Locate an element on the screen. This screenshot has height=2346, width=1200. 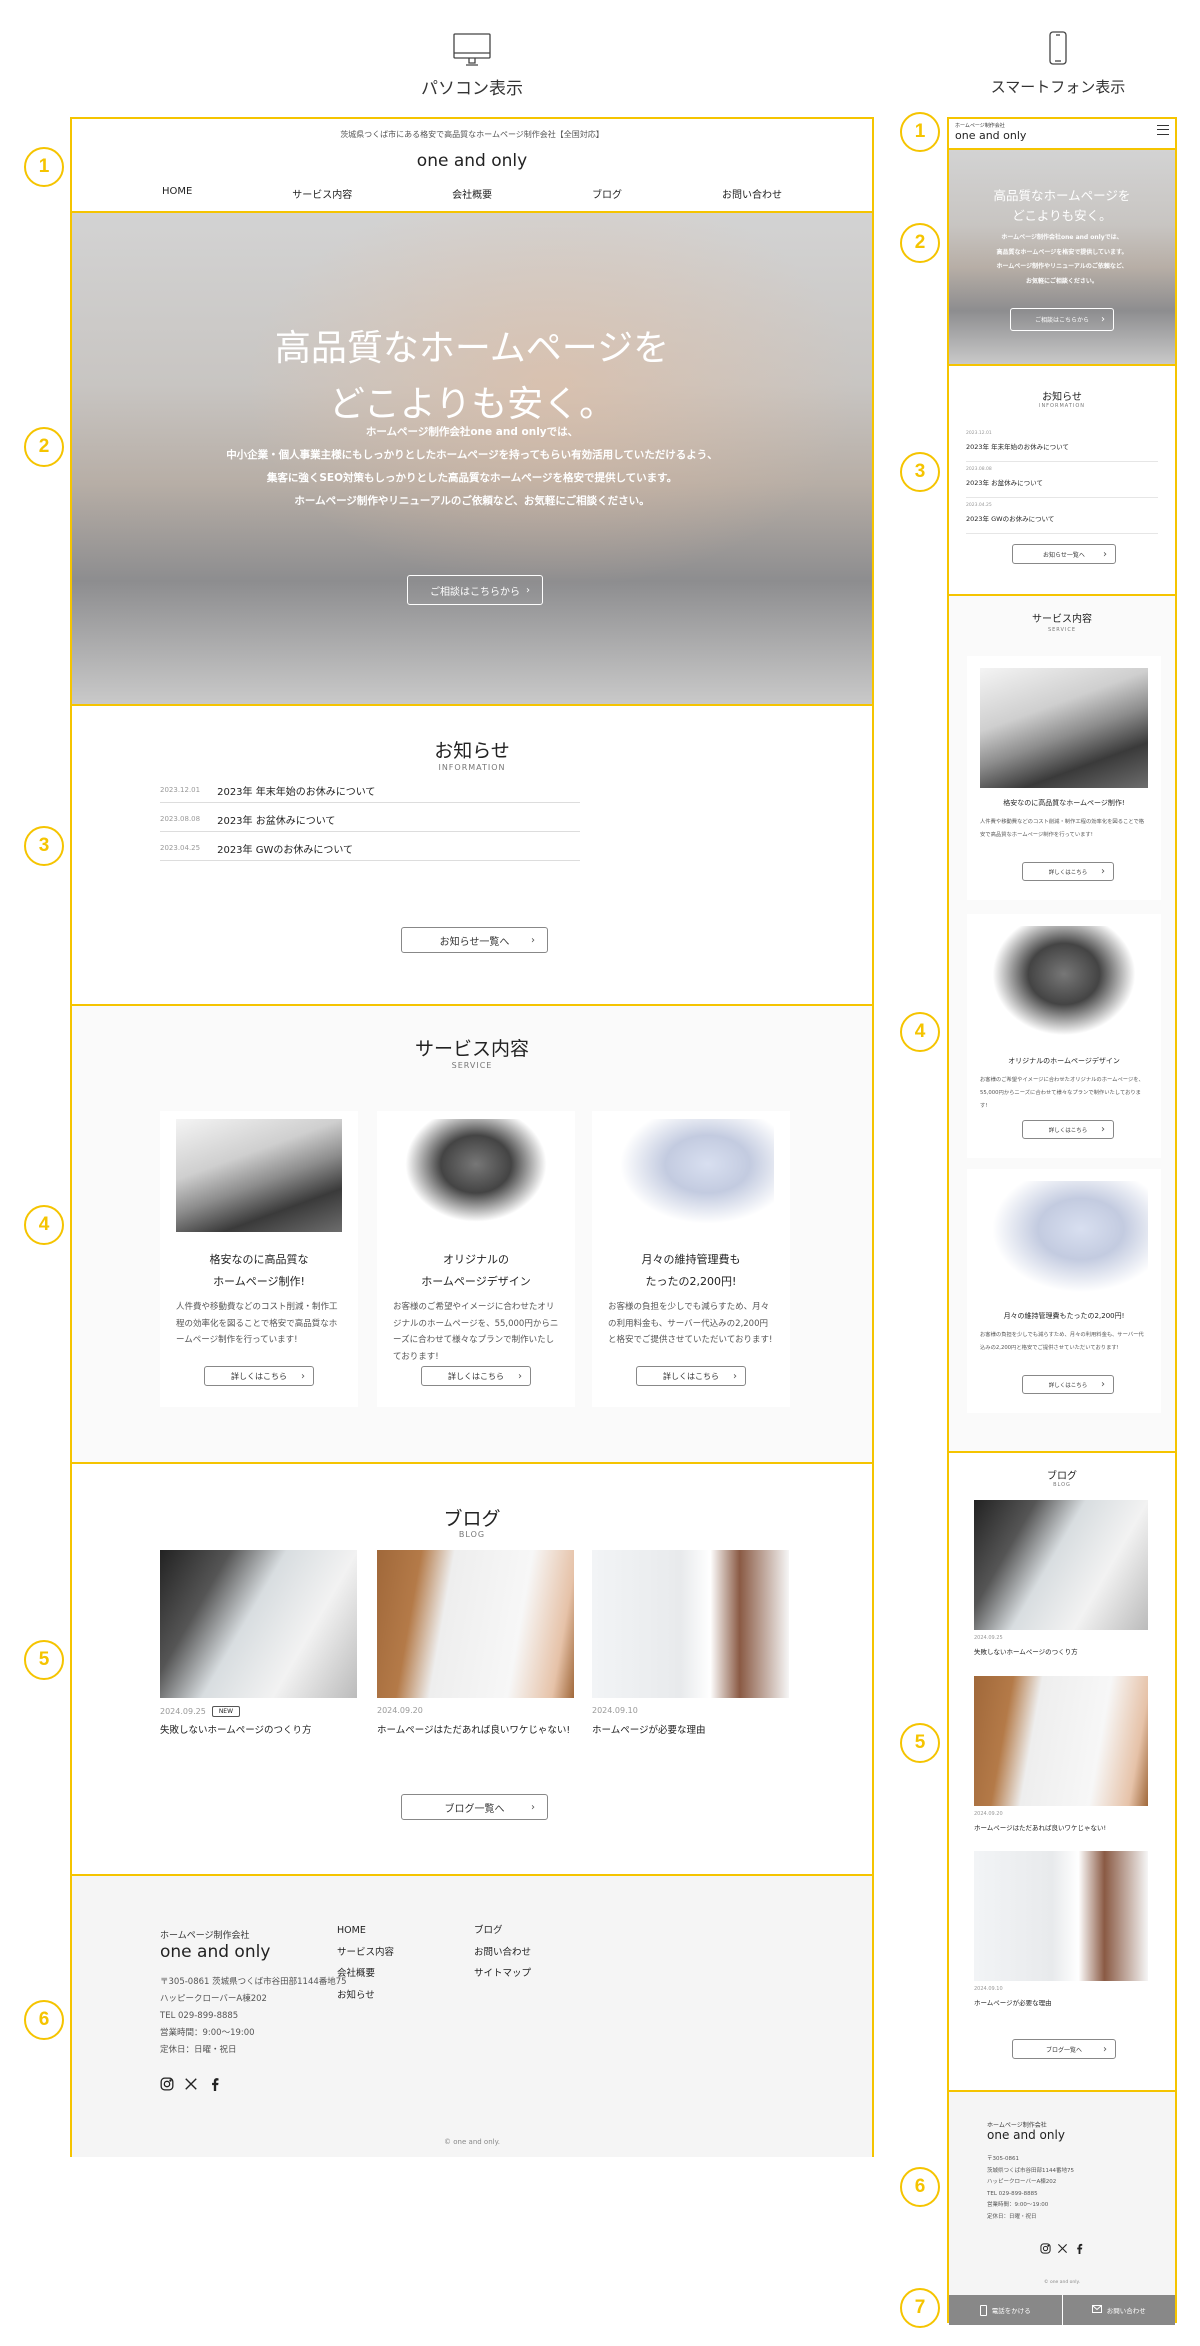
social-links is located at coordinates (191, 2083).